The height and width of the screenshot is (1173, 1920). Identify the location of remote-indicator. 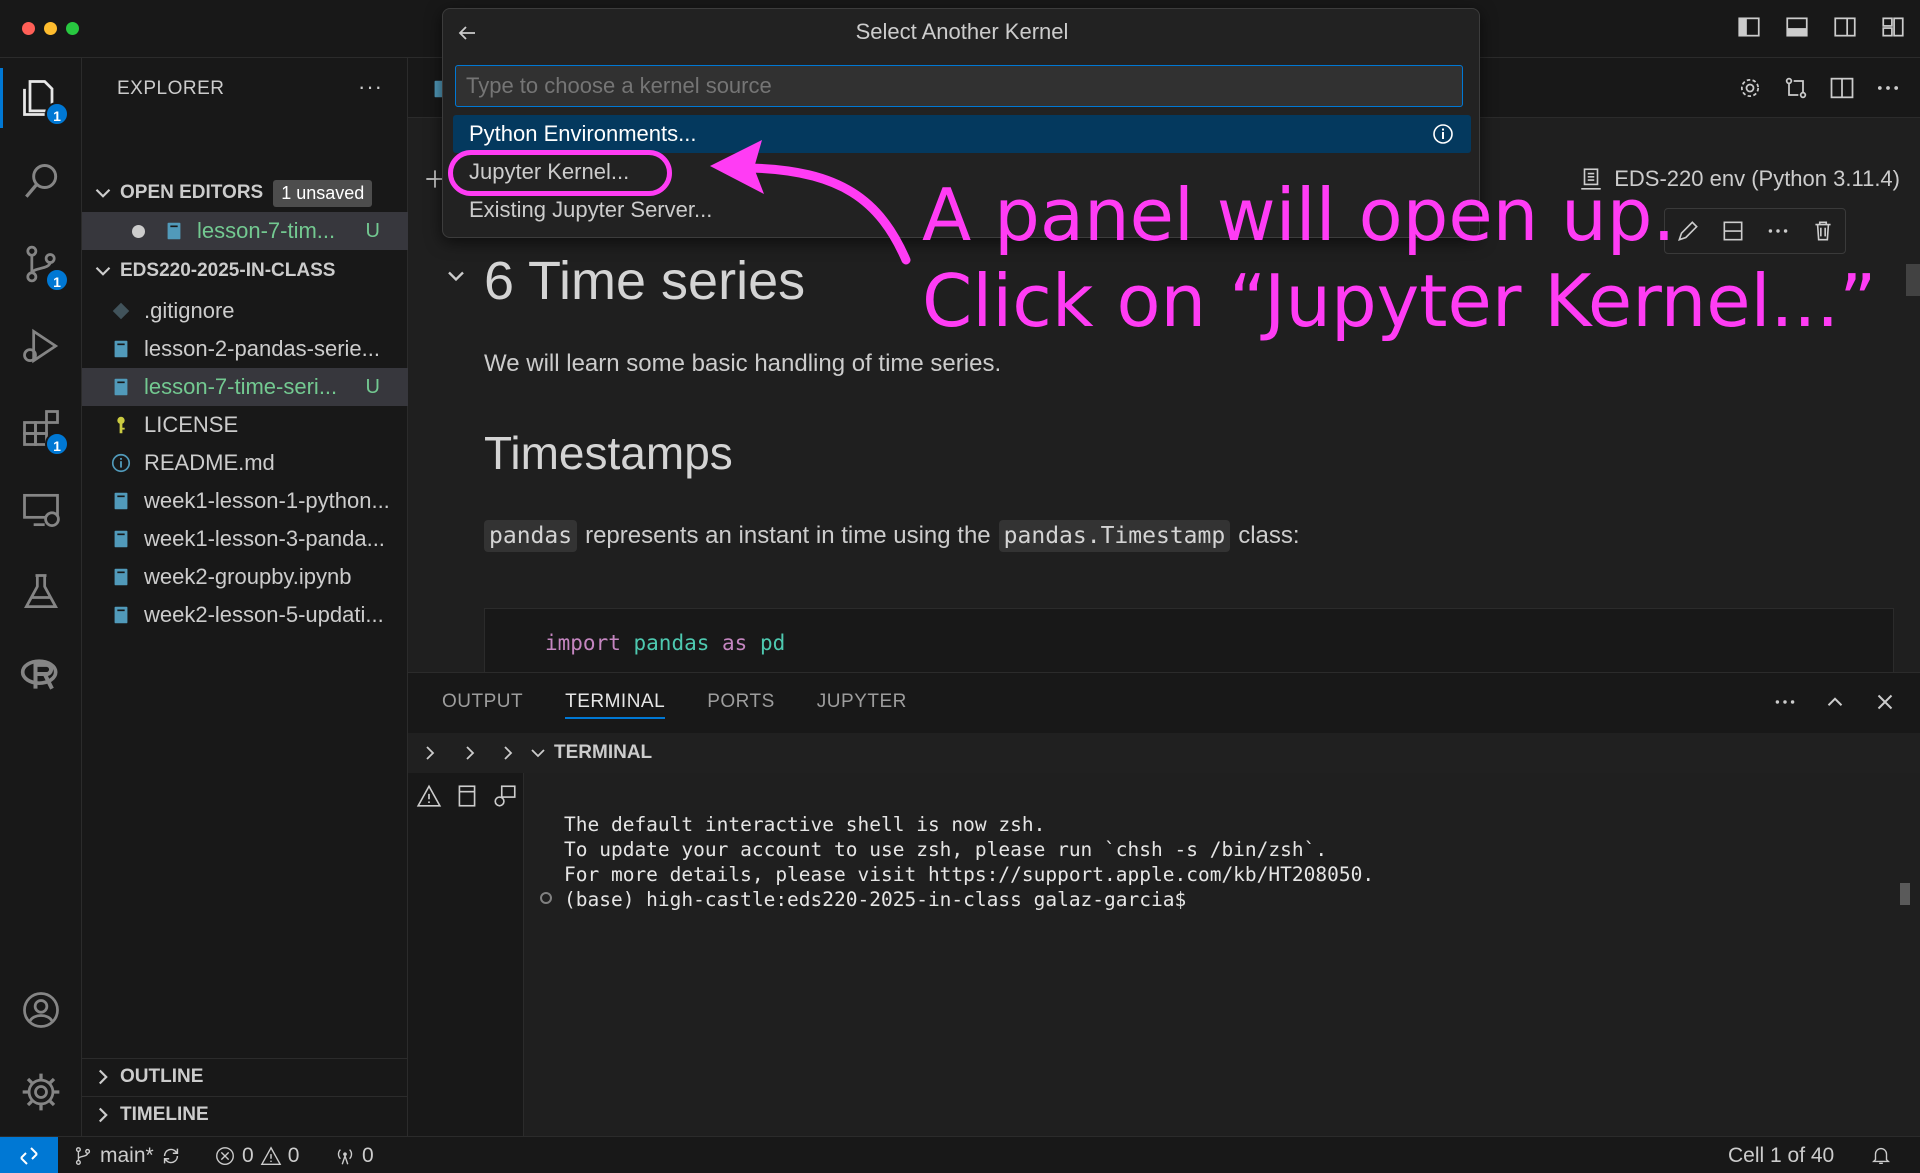
(29, 1155).